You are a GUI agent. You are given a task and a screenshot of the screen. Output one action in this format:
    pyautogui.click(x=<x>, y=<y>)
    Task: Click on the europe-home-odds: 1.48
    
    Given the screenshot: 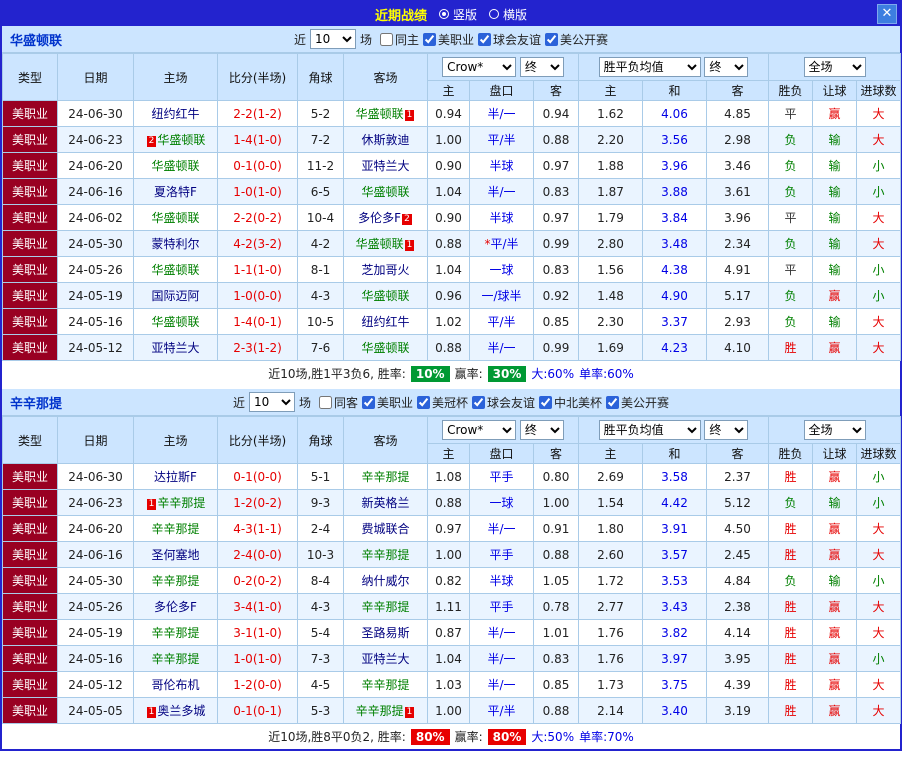 What is the action you would take?
    pyautogui.click(x=610, y=295)
    